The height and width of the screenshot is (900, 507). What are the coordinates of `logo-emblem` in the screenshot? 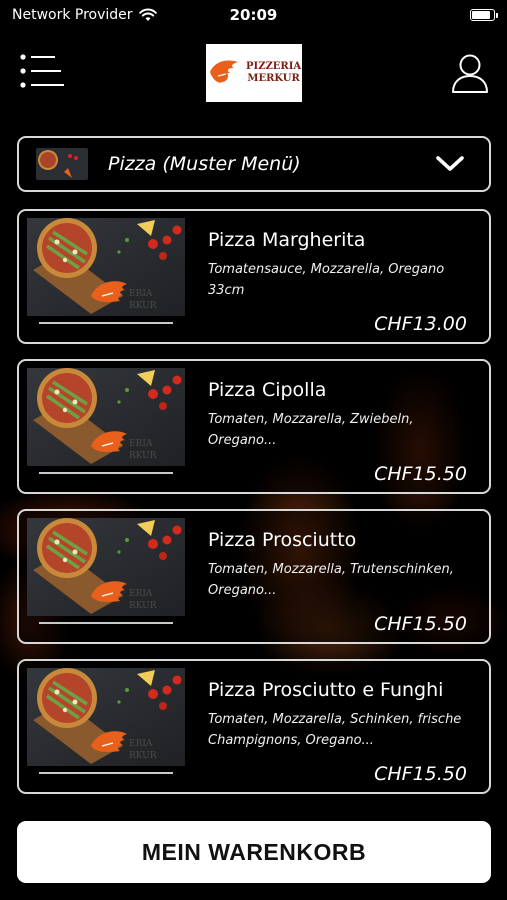 It's located at (224, 71).